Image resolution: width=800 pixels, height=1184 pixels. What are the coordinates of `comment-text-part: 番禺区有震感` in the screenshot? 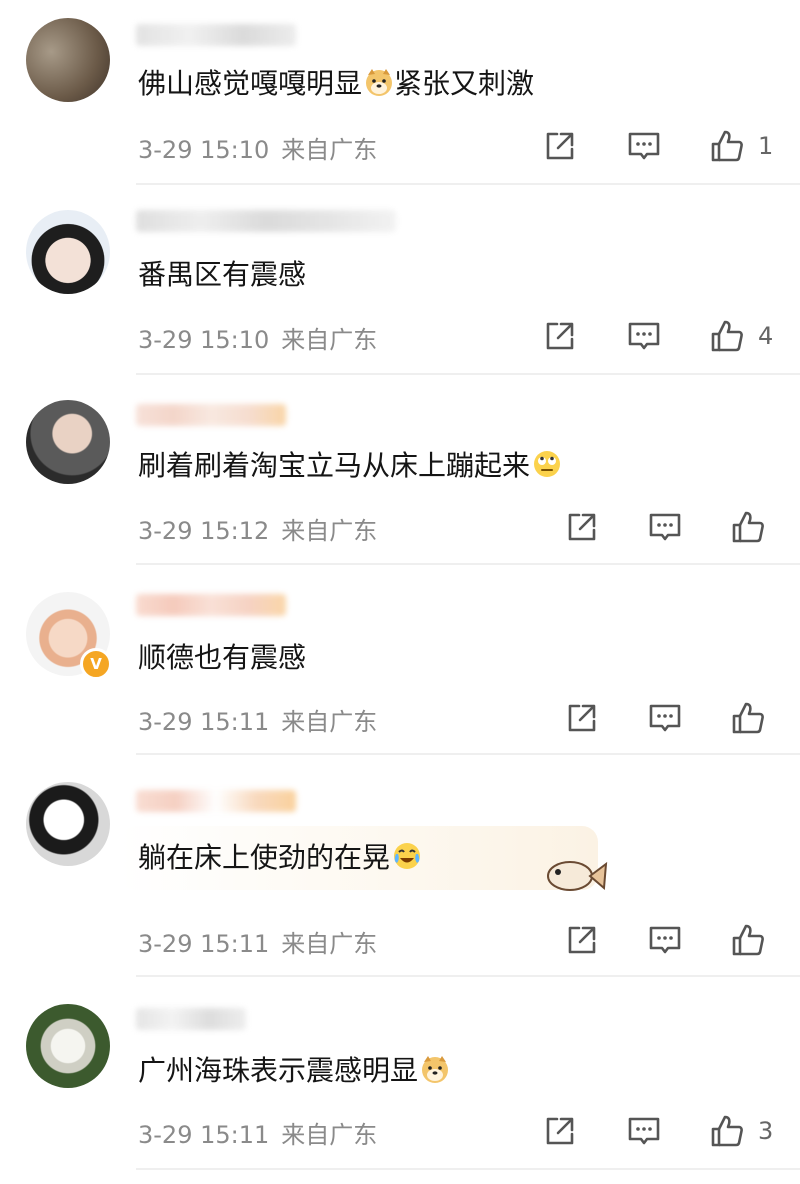 It's located at (222, 274).